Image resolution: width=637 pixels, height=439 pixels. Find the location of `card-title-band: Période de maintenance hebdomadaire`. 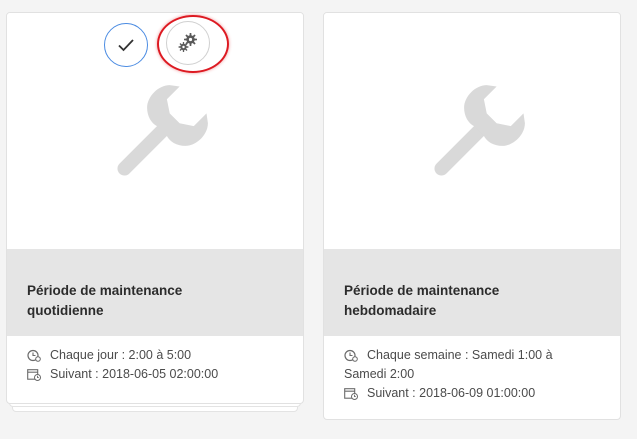

card-title-band: Période de maintenance hebdomadaire is located at coordinates (472, 292).